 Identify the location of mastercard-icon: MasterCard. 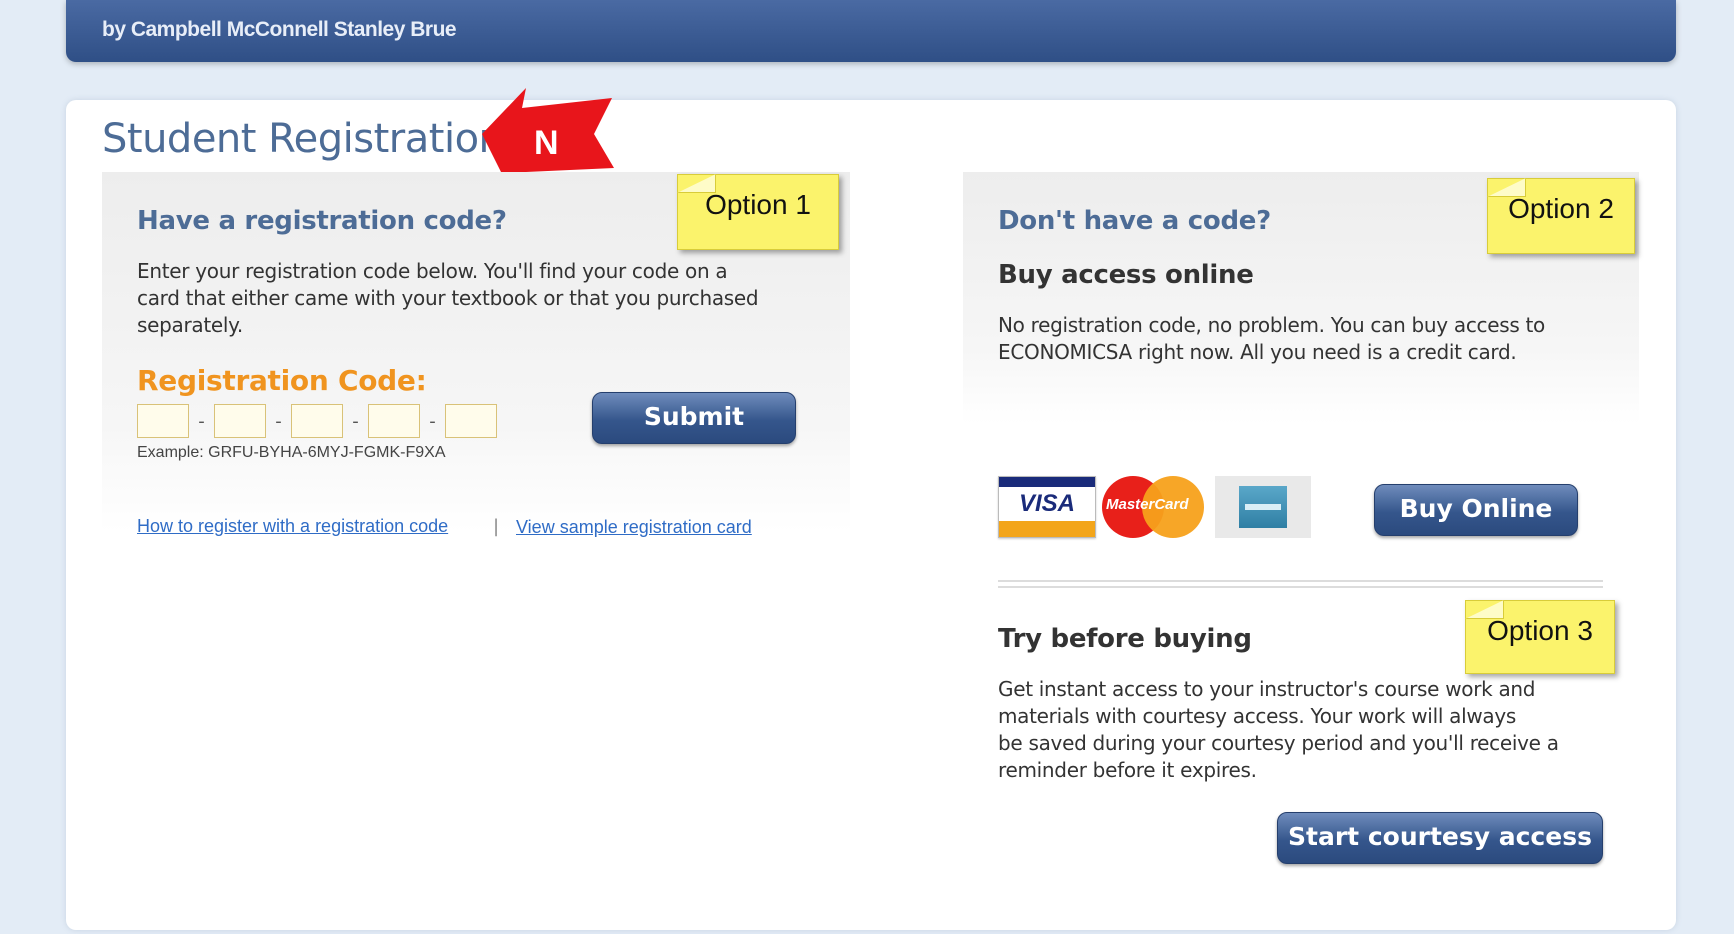
(1154, 507).